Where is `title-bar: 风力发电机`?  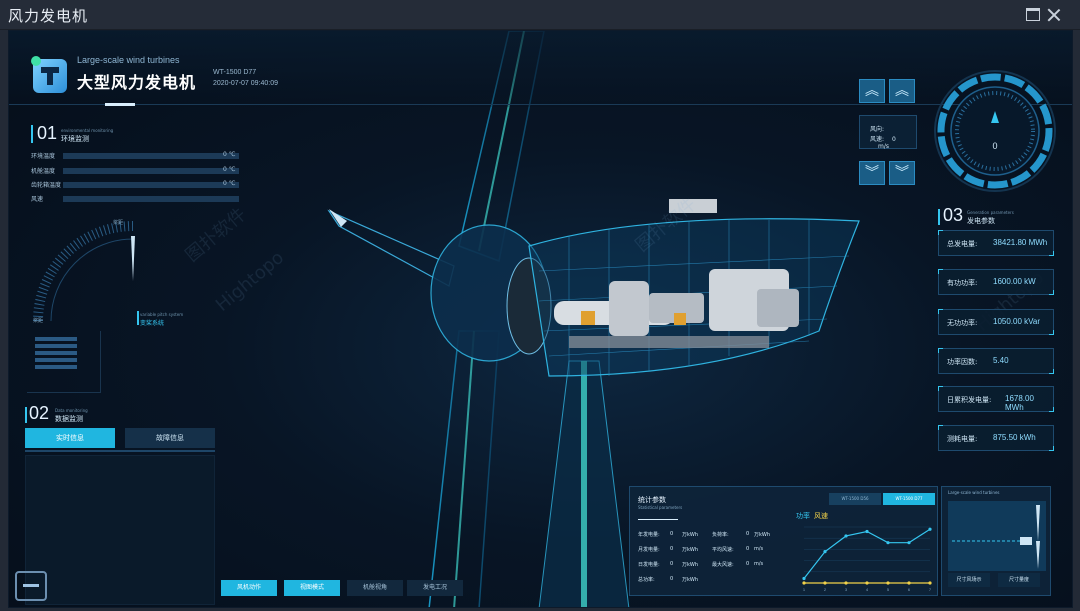 title-bar: 风力发电机 is located at coordinates (540, 15).